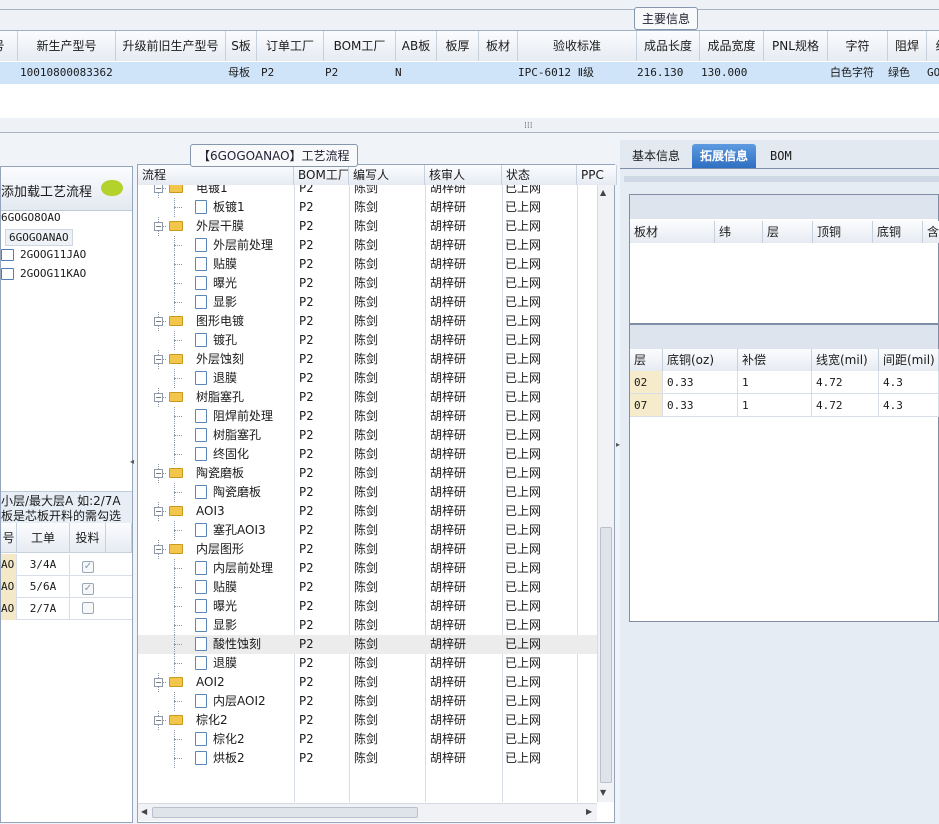  Describe the element at coordinates (606, 655) in the screenshot. I see `scrollbar-thumb` at that location.